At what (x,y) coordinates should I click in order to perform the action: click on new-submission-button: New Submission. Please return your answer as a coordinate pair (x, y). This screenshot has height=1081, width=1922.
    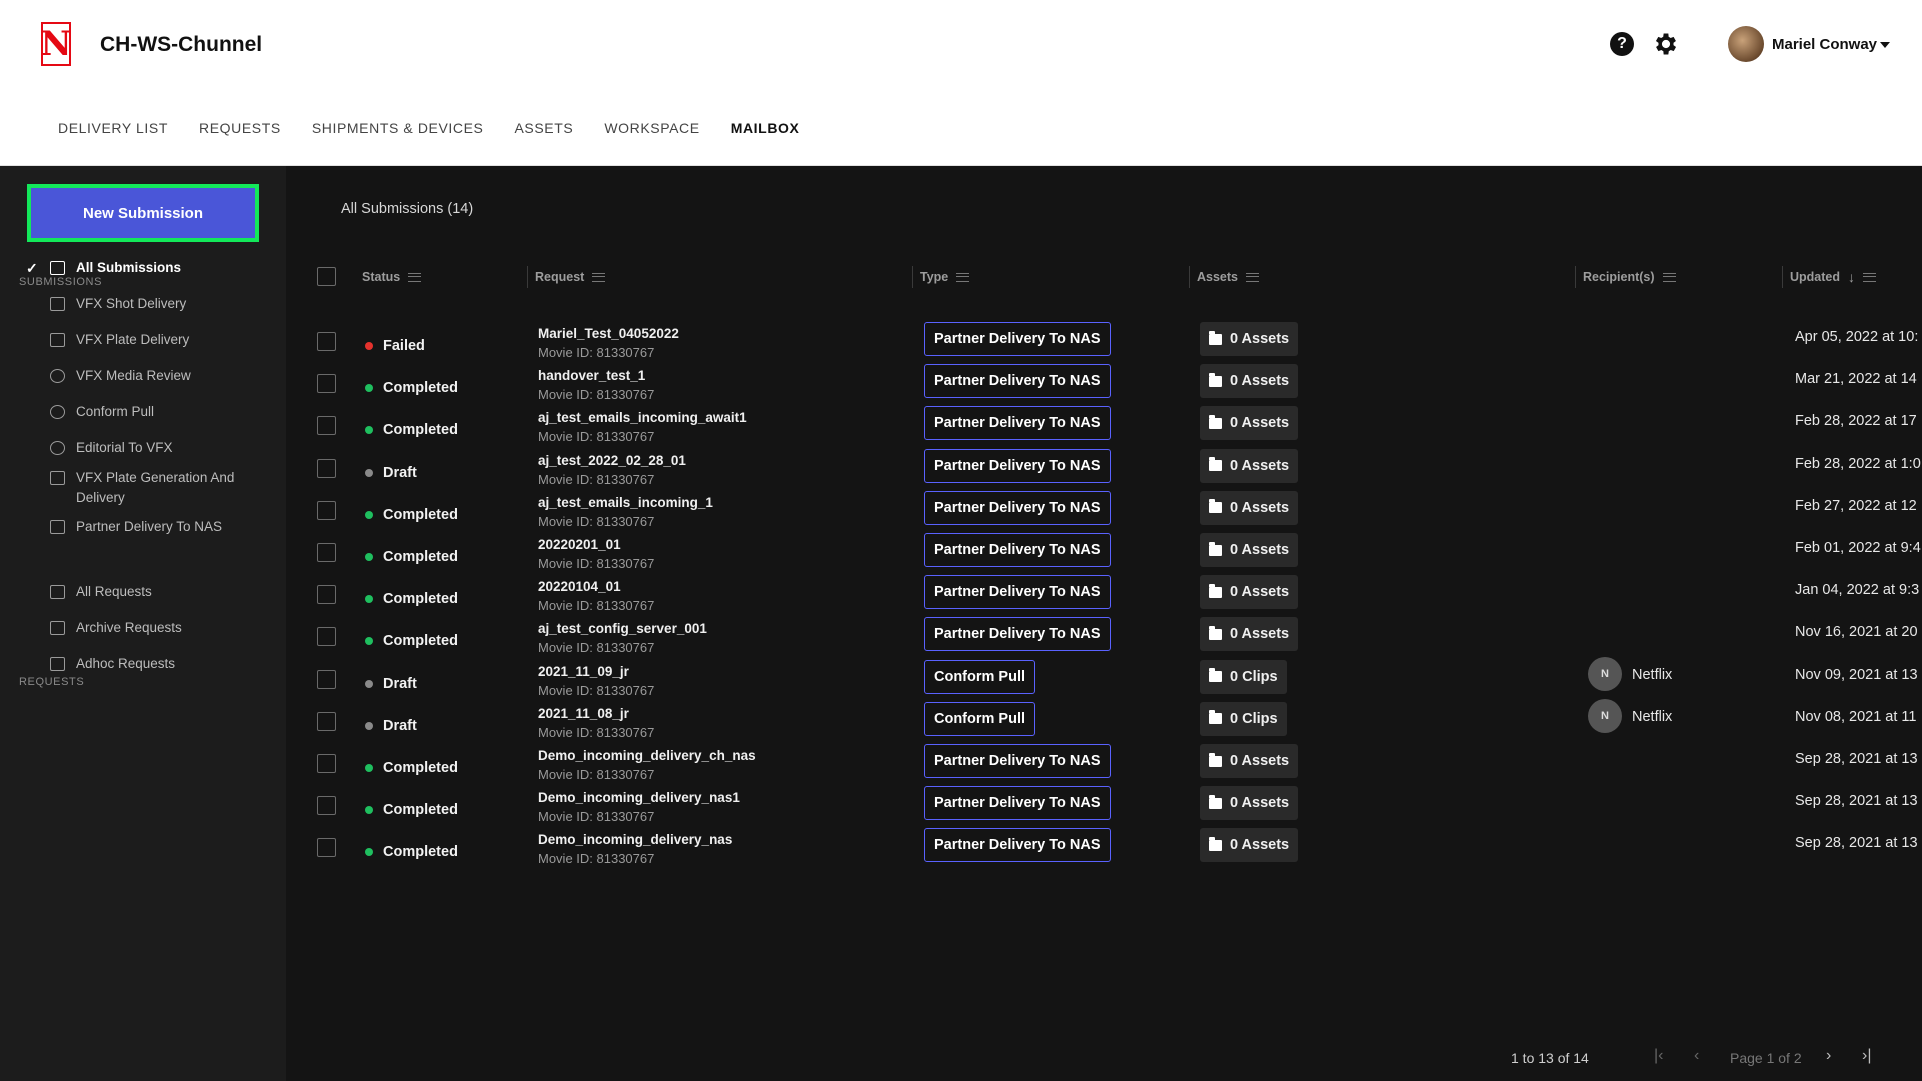
    Looking at the image, I should click on (143, 213).